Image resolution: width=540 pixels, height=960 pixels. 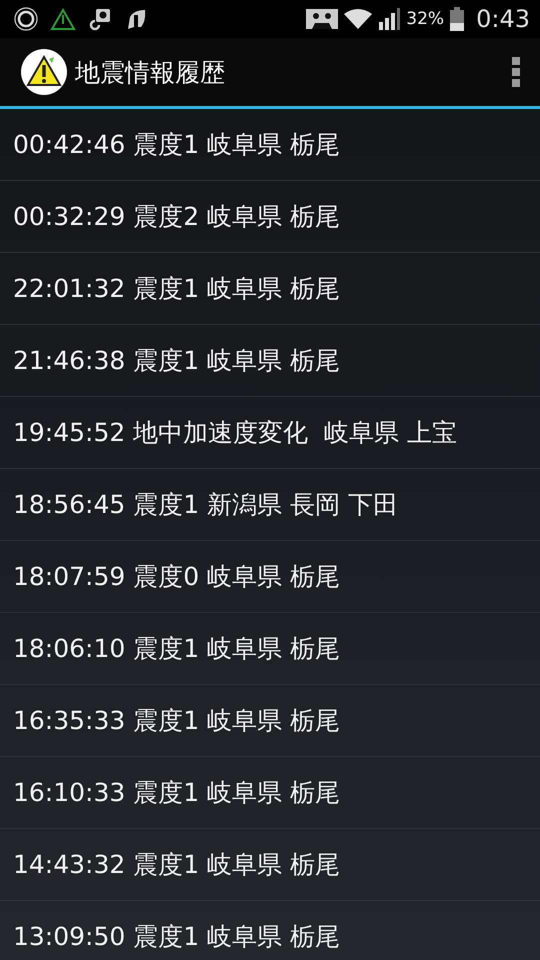 What do you see at coordinates (457, 19) in the screenshot?
I see `battery-icon` at bounding box center [457, 19].